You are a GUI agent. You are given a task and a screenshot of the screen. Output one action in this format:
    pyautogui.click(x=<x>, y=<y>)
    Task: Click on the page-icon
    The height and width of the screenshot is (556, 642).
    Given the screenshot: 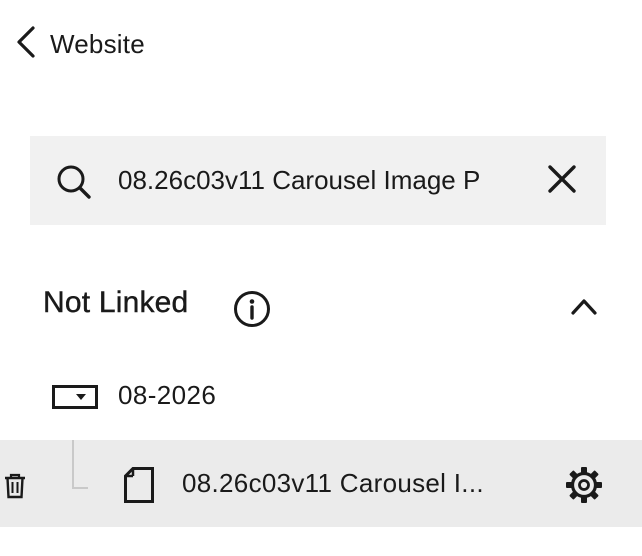 What is the action you would take?
    pyautogui.click(x=139, y=487)
    